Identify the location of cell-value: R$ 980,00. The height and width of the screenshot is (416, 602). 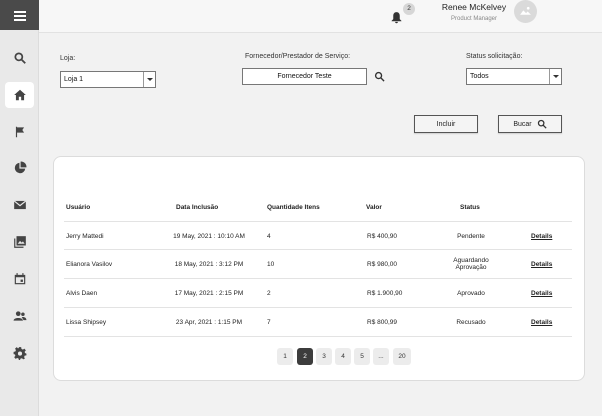
(382, 264).